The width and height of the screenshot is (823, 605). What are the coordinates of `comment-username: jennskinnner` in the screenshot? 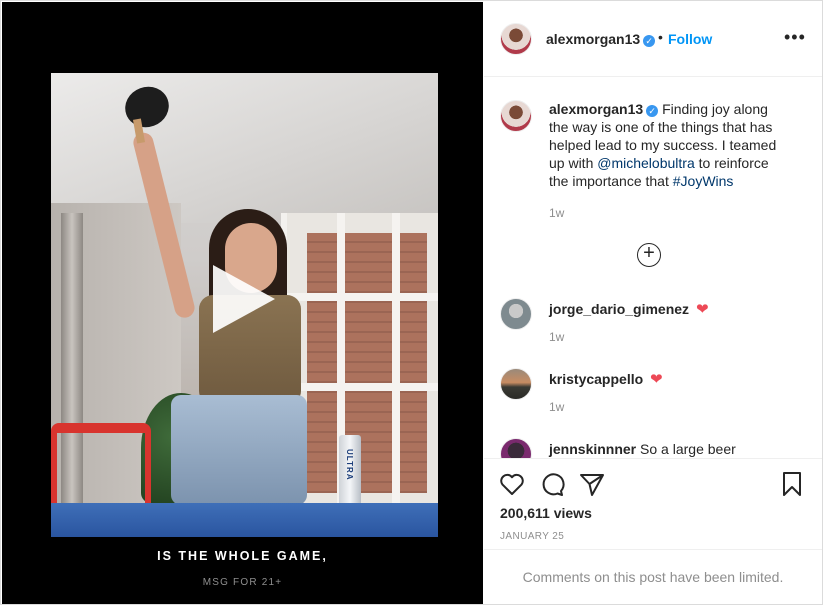 It's located at (592, 449).